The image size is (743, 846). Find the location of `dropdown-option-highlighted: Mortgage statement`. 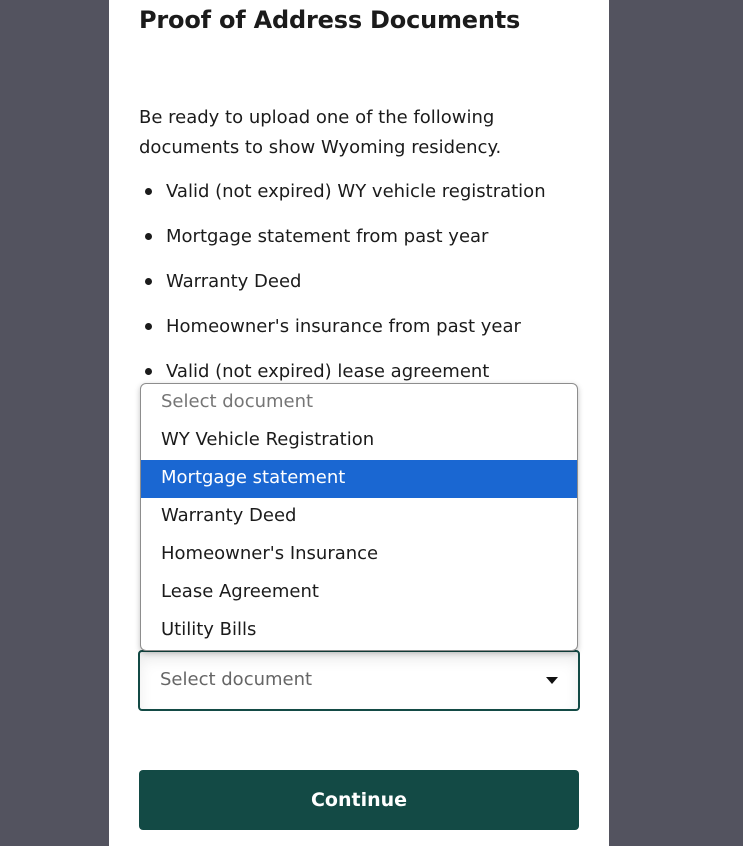

dropdown-option-highlighted: Mortgage statement is located at coordinates (359, 479).